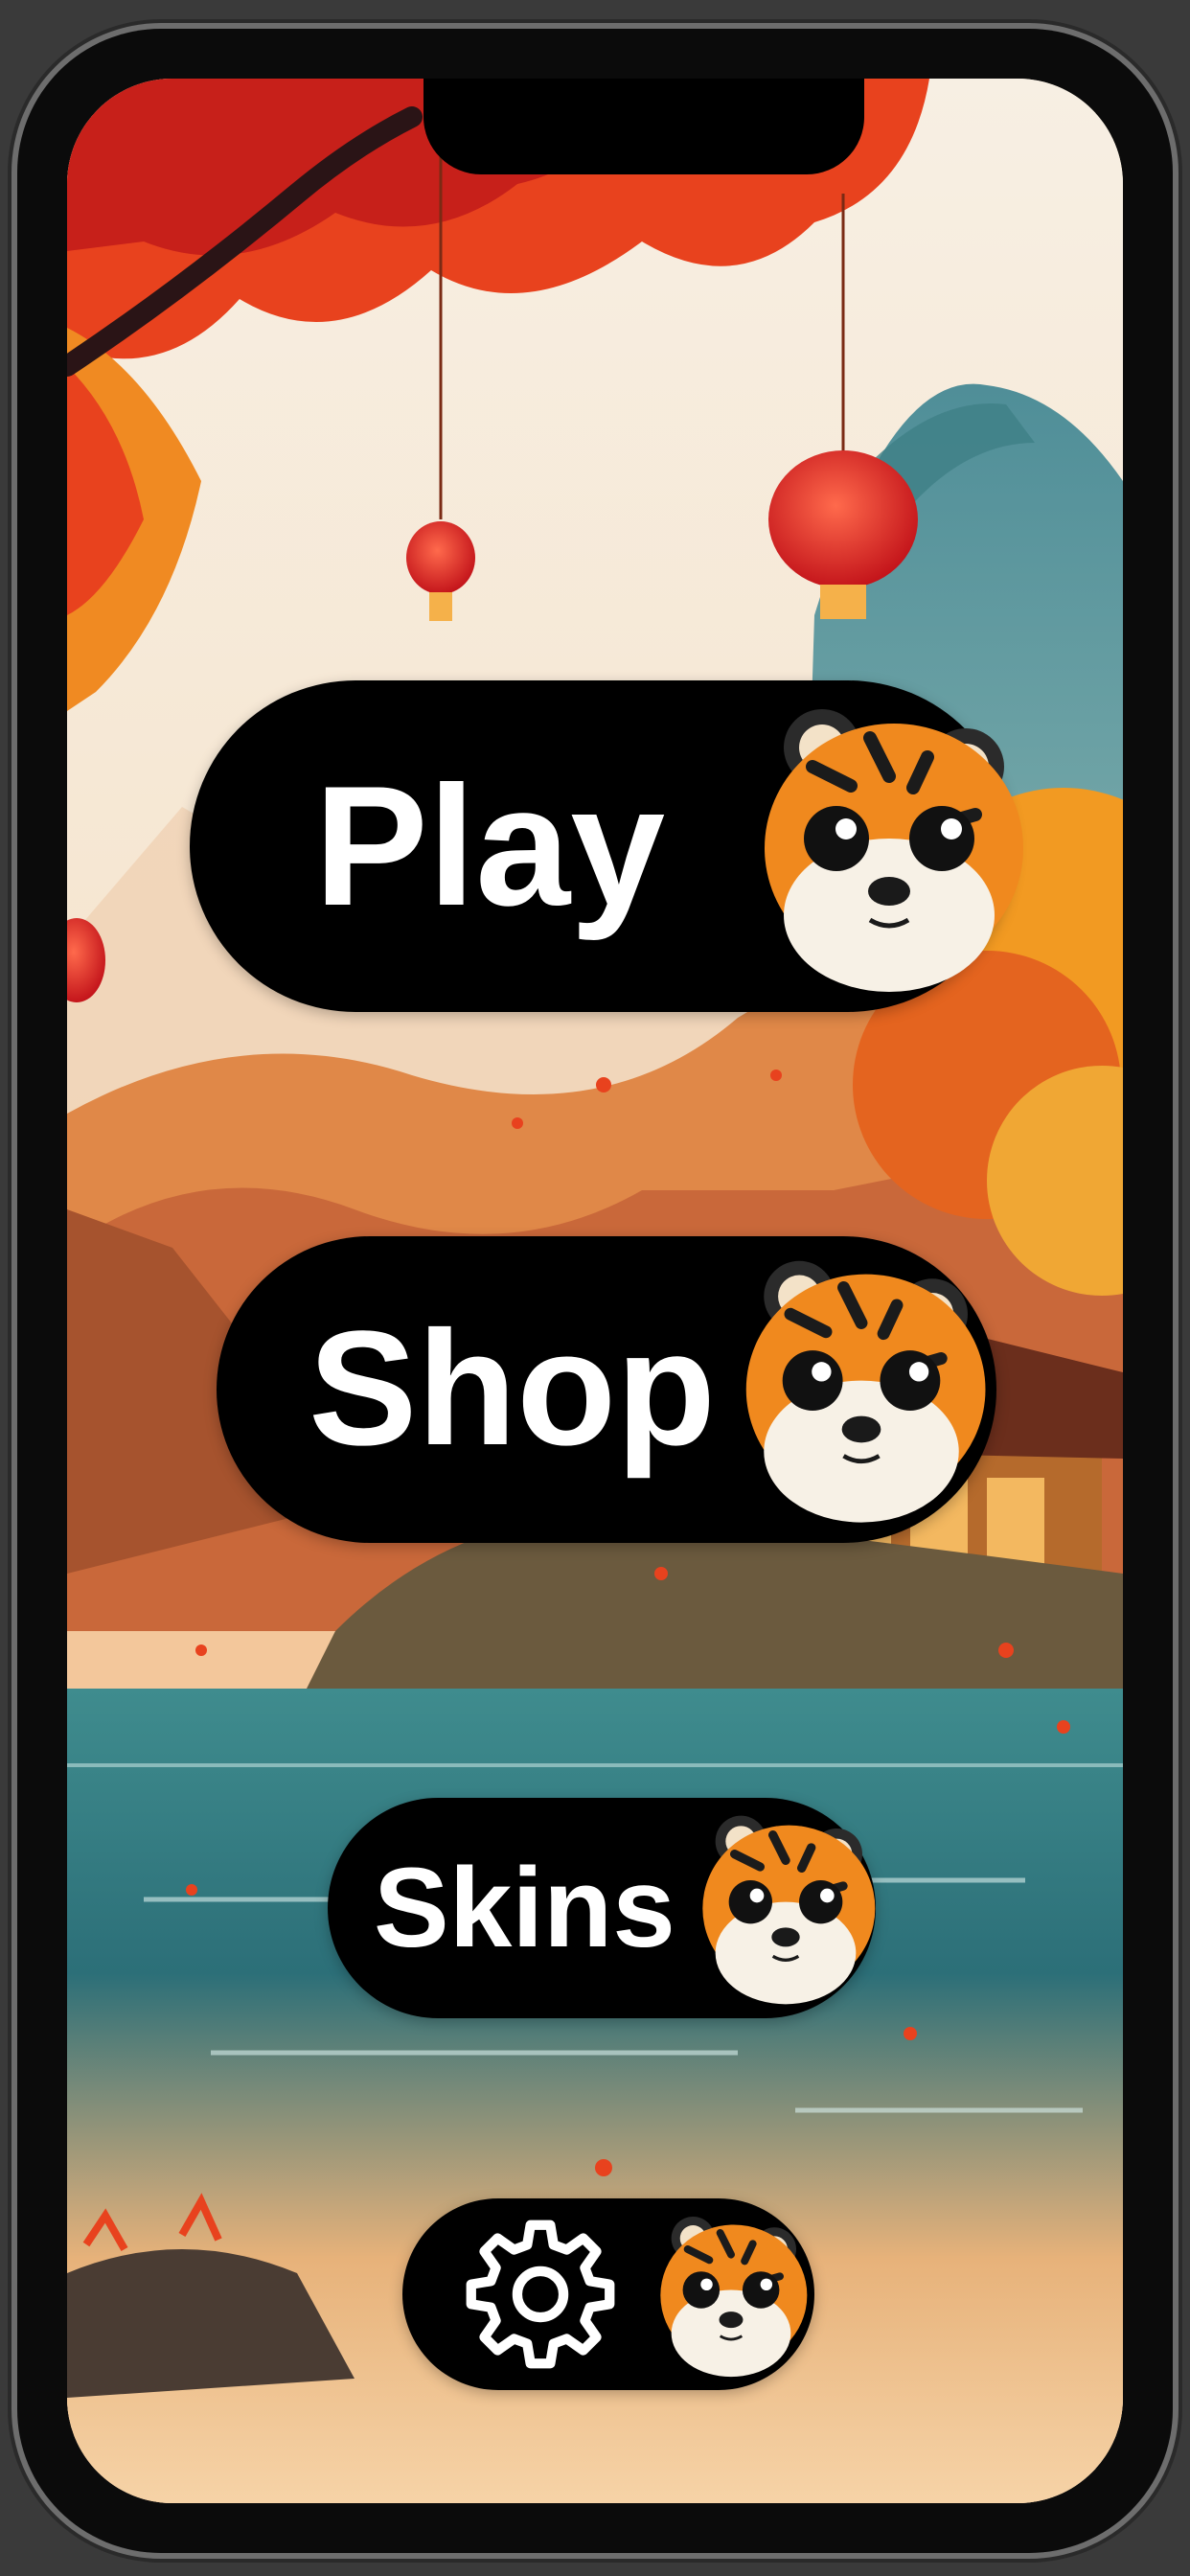  What do you see at coordinates (512, 1389) in the screenshot?
I see `shop-label: Shop` at bounding box center [512, 1389].